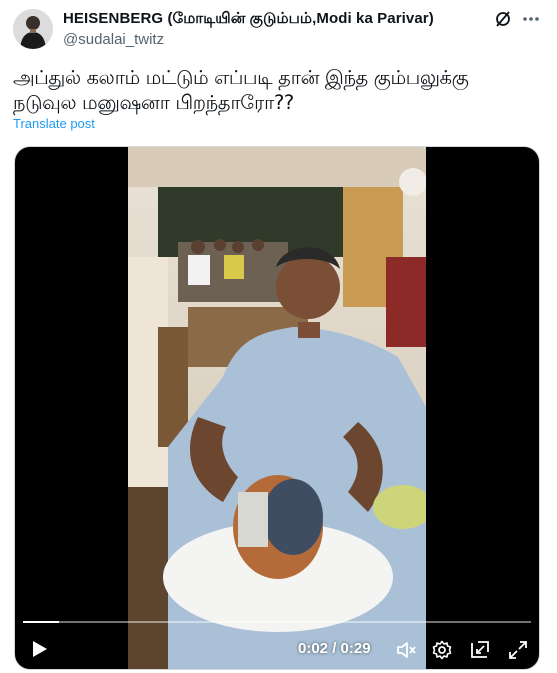 Image resolution: width=557 pixels, height=673 pixels. What do you see at coordinates (531, 19) in the screenshot?
I see `more-icon` at bounding box center [531, 19].